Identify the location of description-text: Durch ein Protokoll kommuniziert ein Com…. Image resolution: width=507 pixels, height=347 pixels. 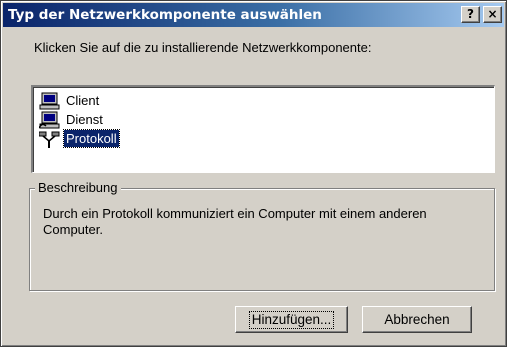
(235, 221).